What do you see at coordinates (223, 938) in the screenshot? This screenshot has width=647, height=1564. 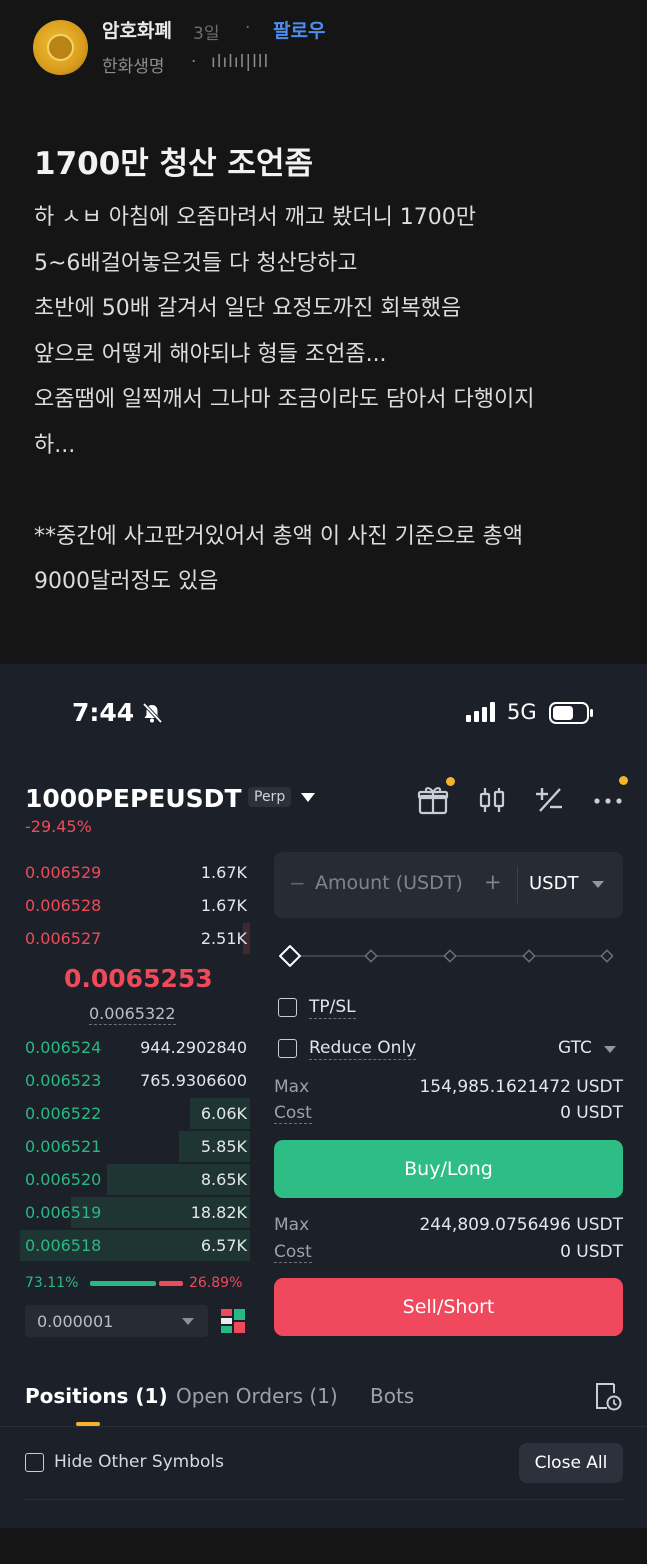 I see `ask-quantity: 2.51K` at bounding box center [223, 938].